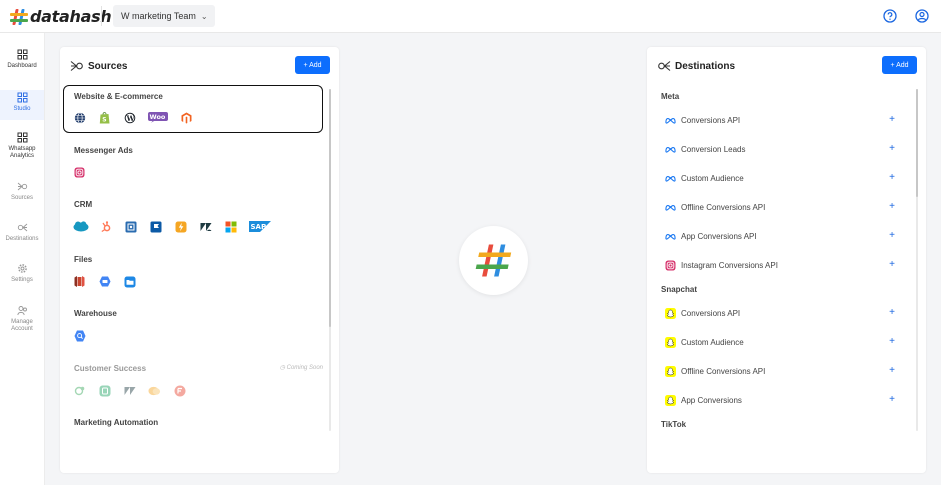  Describe the element at coordinates (186, 117) in the screenshot. I see `magento-icon` at that location.